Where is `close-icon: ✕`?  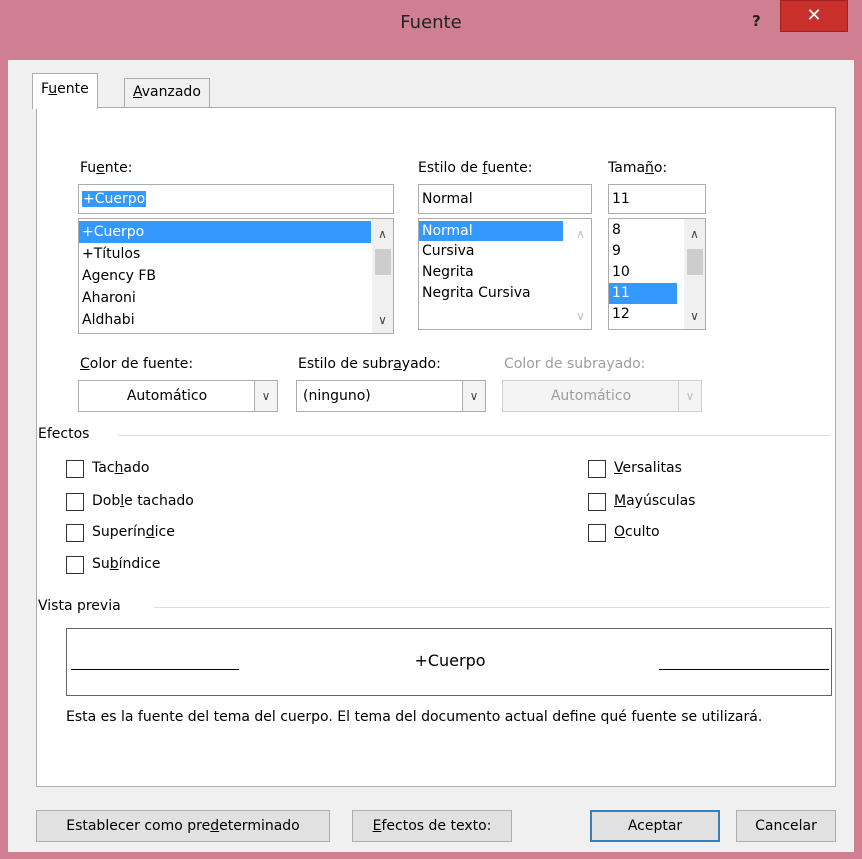 close-icon: ✕ is located at coordinates (814, 15).